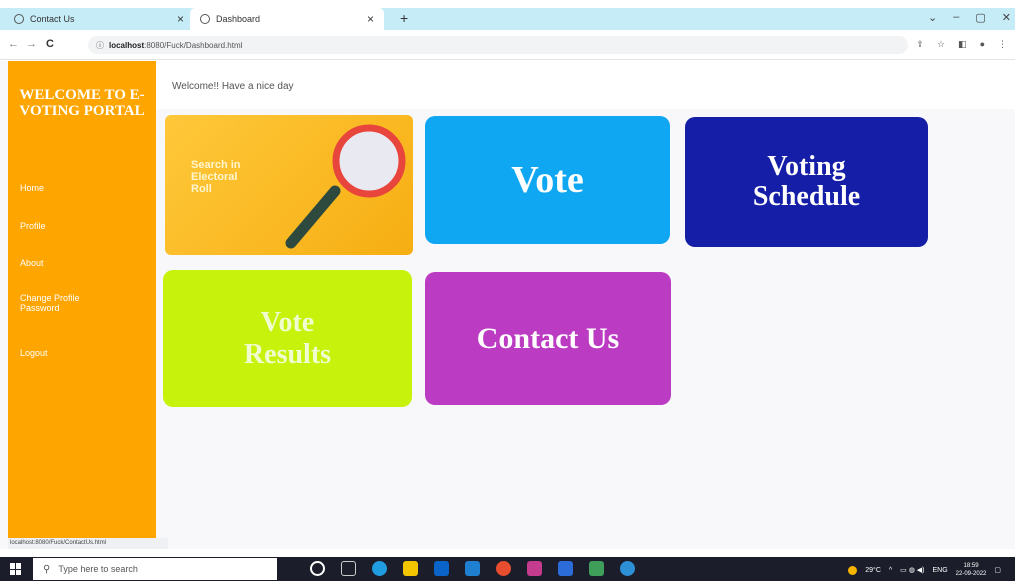 The image size is (1015, 581). I want to click on app-icon, so click(534, 568).